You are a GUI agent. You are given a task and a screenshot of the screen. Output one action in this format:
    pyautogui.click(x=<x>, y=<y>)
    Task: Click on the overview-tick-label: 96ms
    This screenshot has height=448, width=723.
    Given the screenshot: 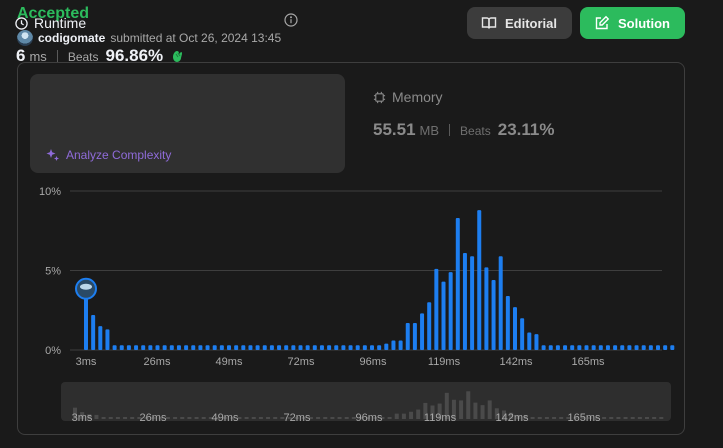 What is the action you would take?
    pyautogui.click(x=369, y=418)
    